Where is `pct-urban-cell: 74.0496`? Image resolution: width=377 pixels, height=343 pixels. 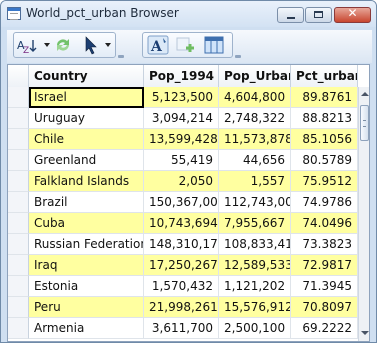
pct-urban-cell: 74.0496 is located at coordinates (324, 223).